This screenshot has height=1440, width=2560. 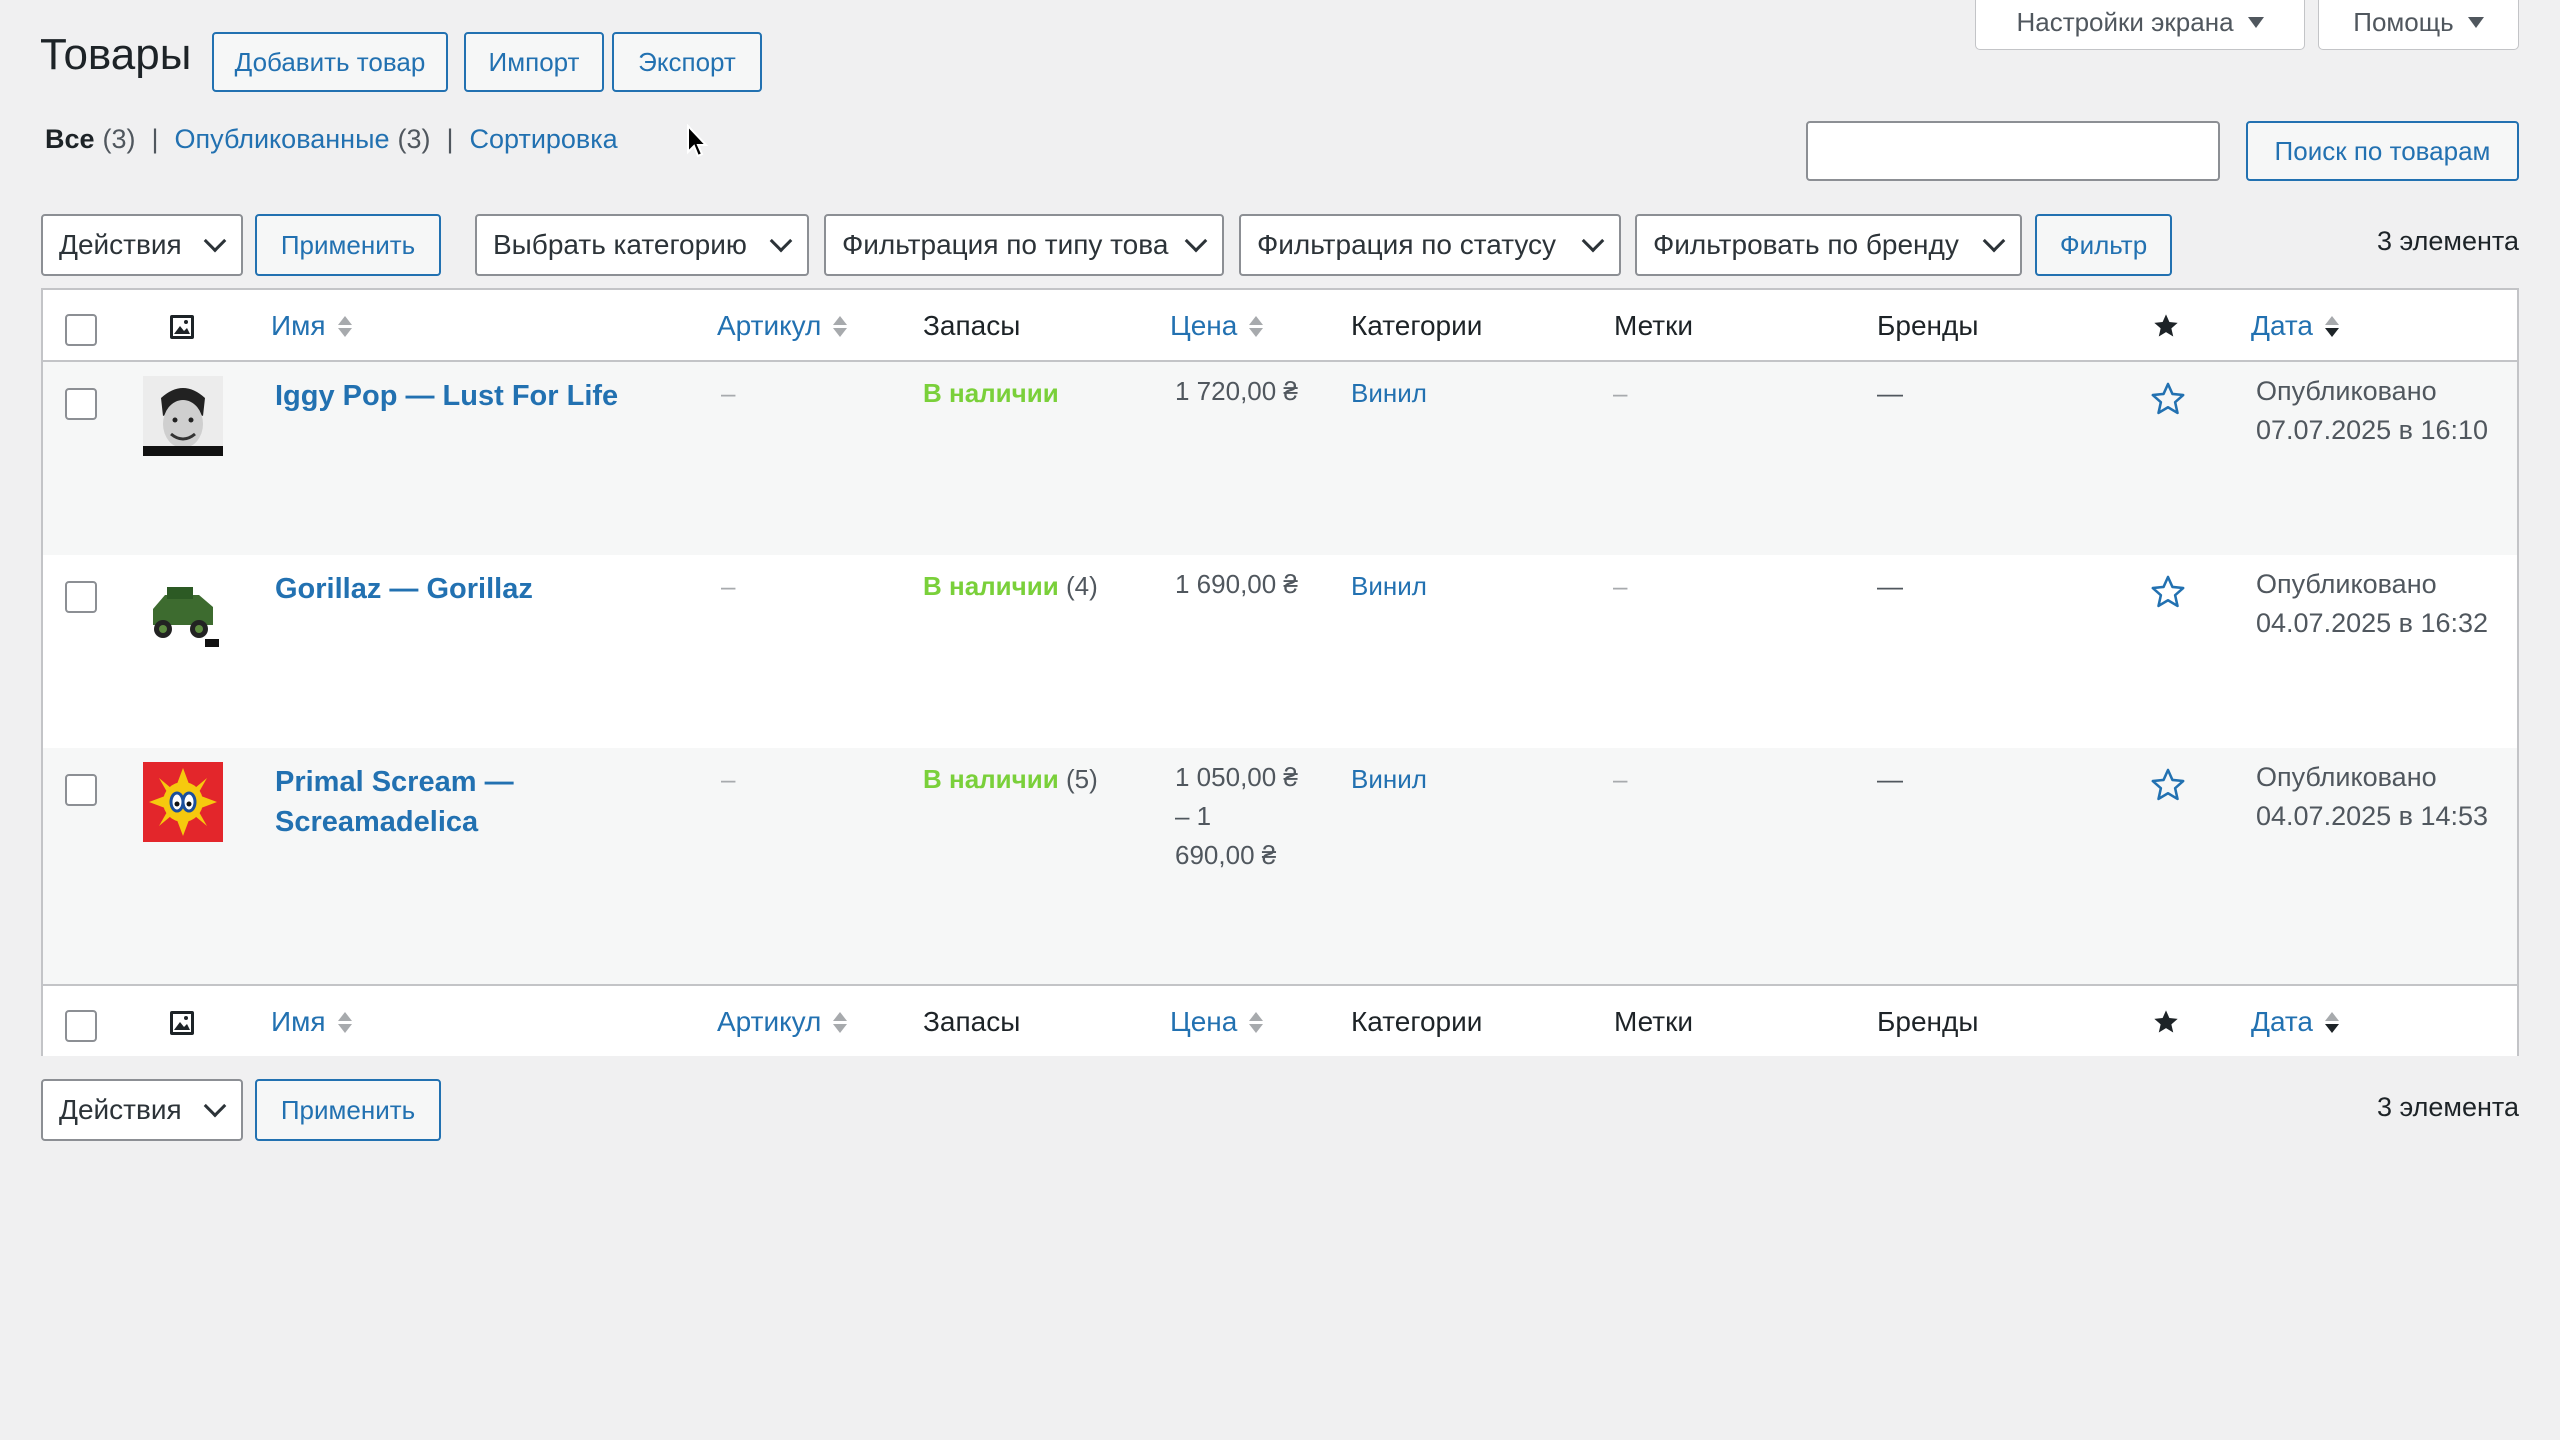 I want to click on page-title: Товары, so click(x=116, y=54).